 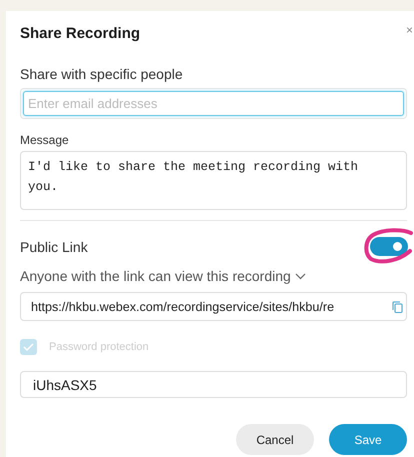 I want to click on chevron-down-icon, so click(x=300, y=276).